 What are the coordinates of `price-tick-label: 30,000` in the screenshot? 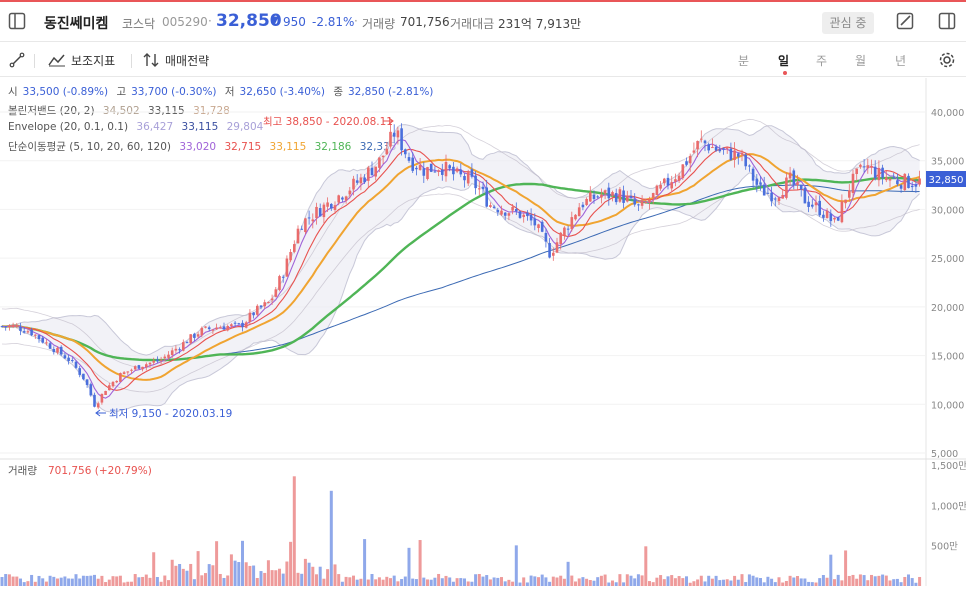 It's located at (947, 210).